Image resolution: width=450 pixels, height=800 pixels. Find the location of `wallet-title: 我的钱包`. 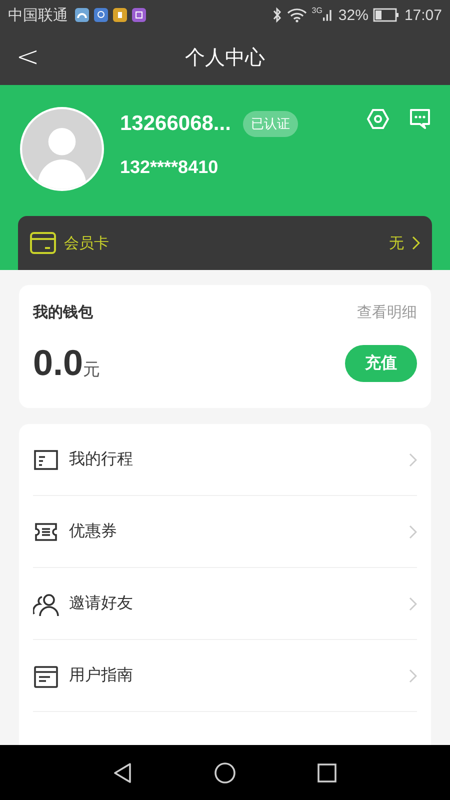

wallet-title: 我的钱包 is located at coordinates (63, 312).